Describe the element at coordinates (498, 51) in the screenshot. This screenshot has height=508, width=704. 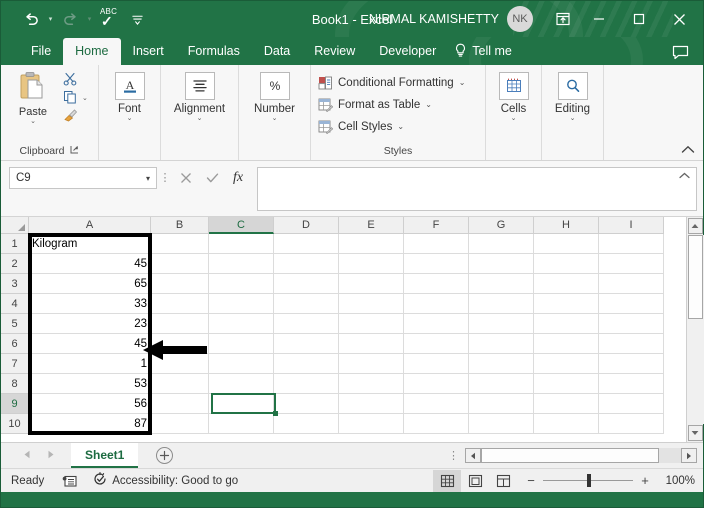
I see `tell-me-label: Tell me` at that location.